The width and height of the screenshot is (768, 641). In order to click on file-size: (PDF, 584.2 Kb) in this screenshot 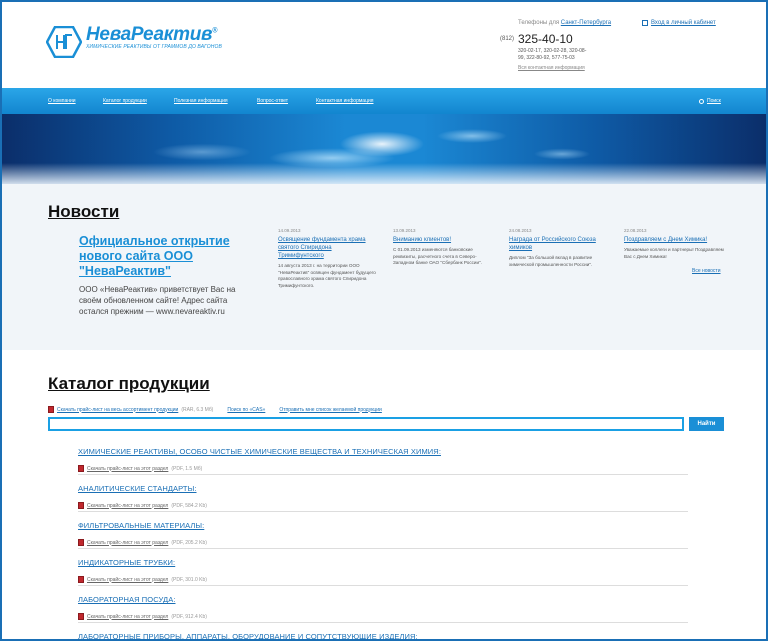, I will do `click(189, 505)`.